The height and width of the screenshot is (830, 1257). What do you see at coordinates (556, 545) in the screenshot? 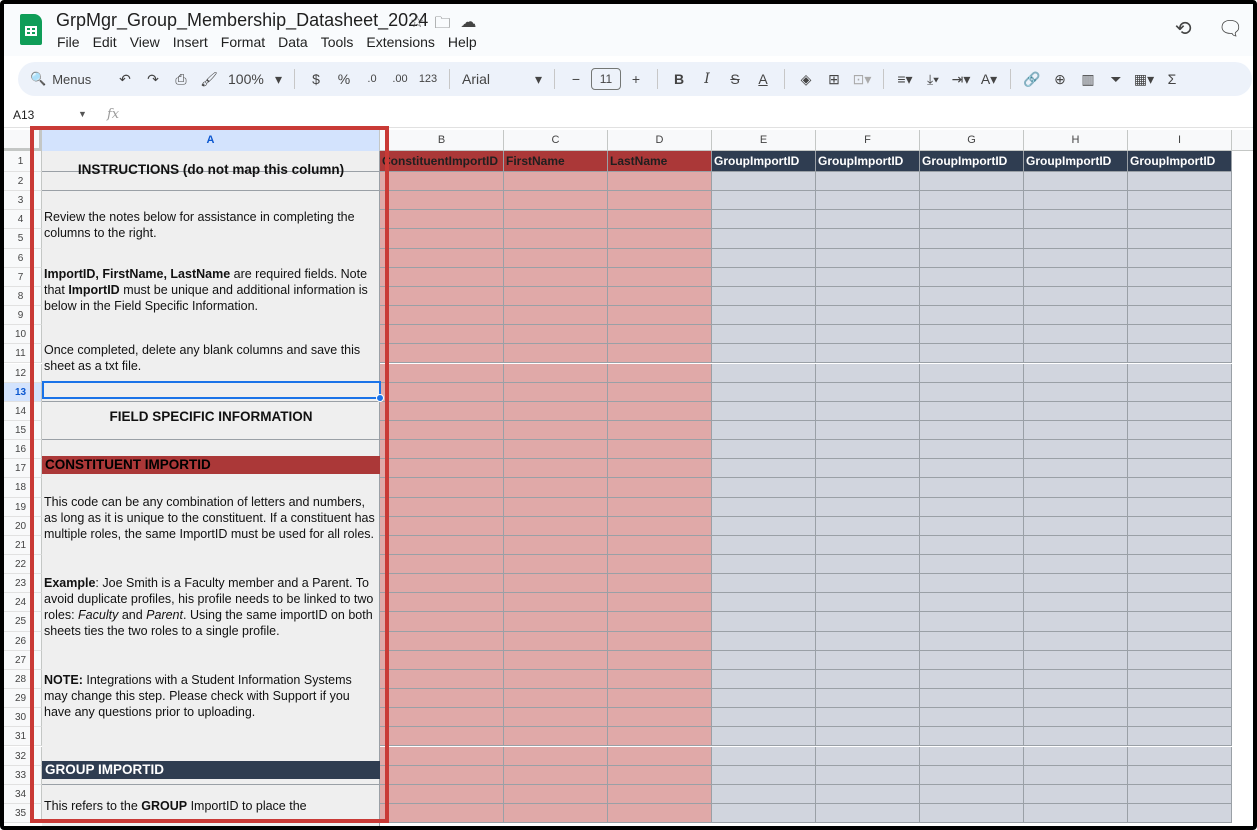
I see `cell-c21` at bounding box center [556, 545].